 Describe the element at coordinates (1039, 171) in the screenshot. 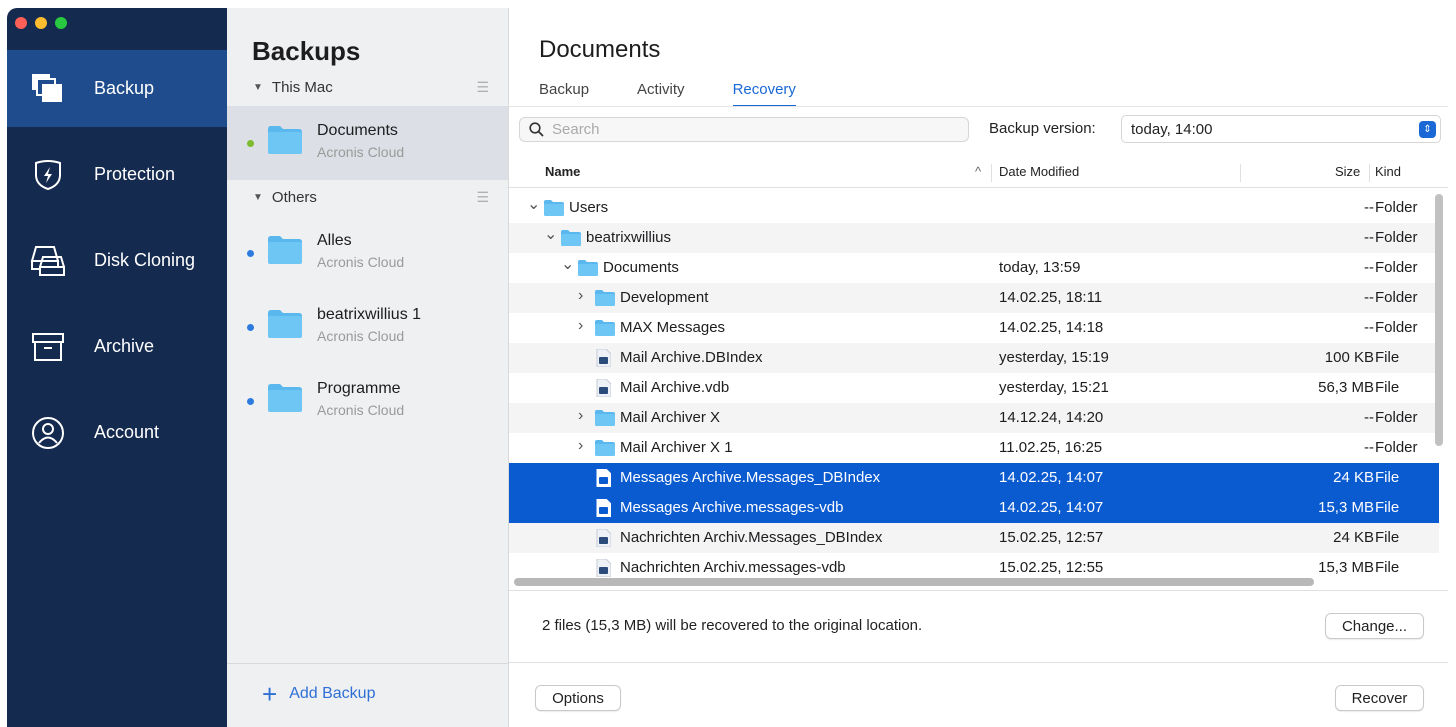

I see `column-date-modified: Date Modified` at that location.